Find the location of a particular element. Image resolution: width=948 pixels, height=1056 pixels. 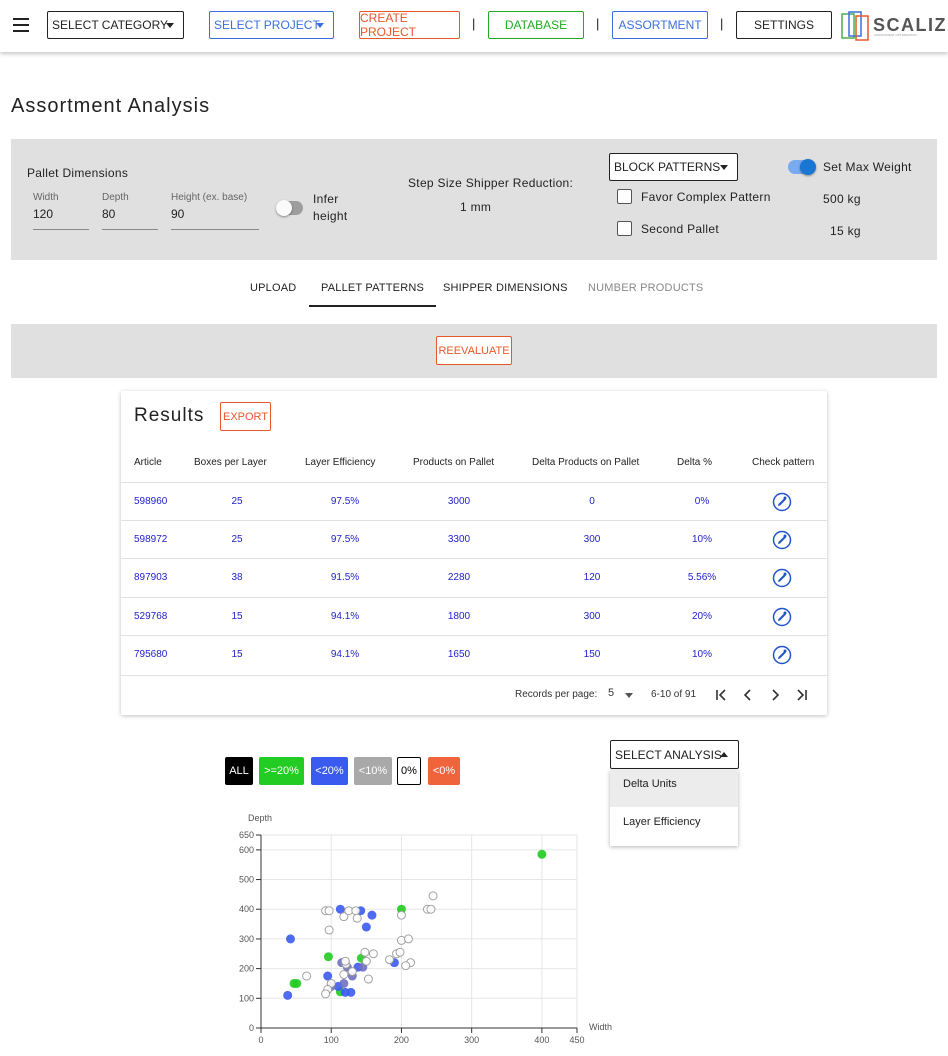

article-link: 598972 is located at coordinates (150, 539).